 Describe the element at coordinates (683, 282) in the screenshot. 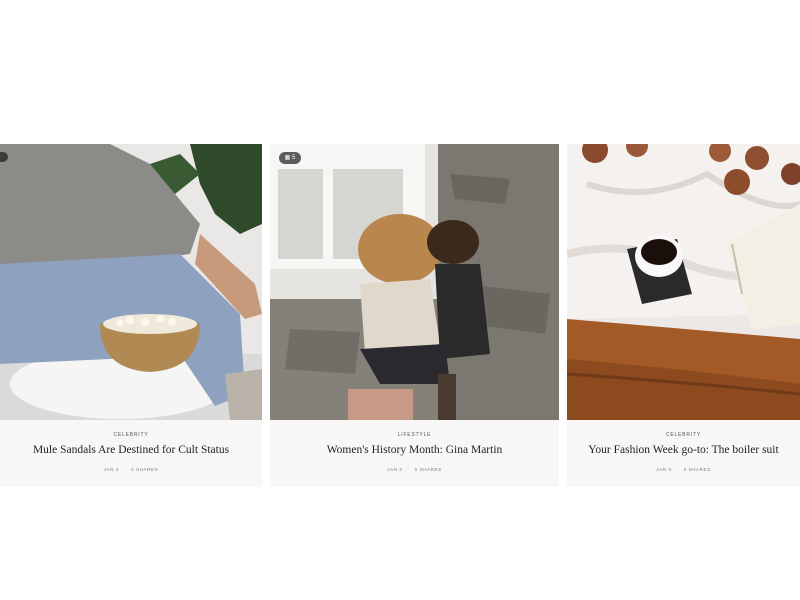

I see `article-image` at that location.